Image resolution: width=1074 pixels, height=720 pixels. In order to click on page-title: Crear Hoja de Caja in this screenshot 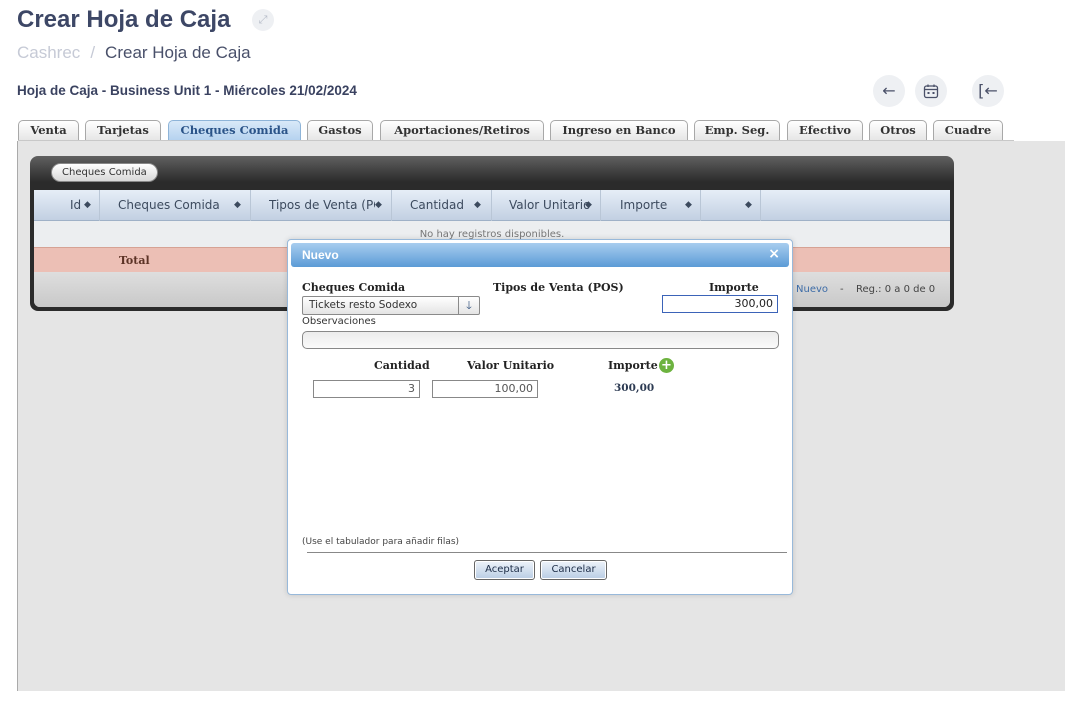, I will do `click(124, 19)`.